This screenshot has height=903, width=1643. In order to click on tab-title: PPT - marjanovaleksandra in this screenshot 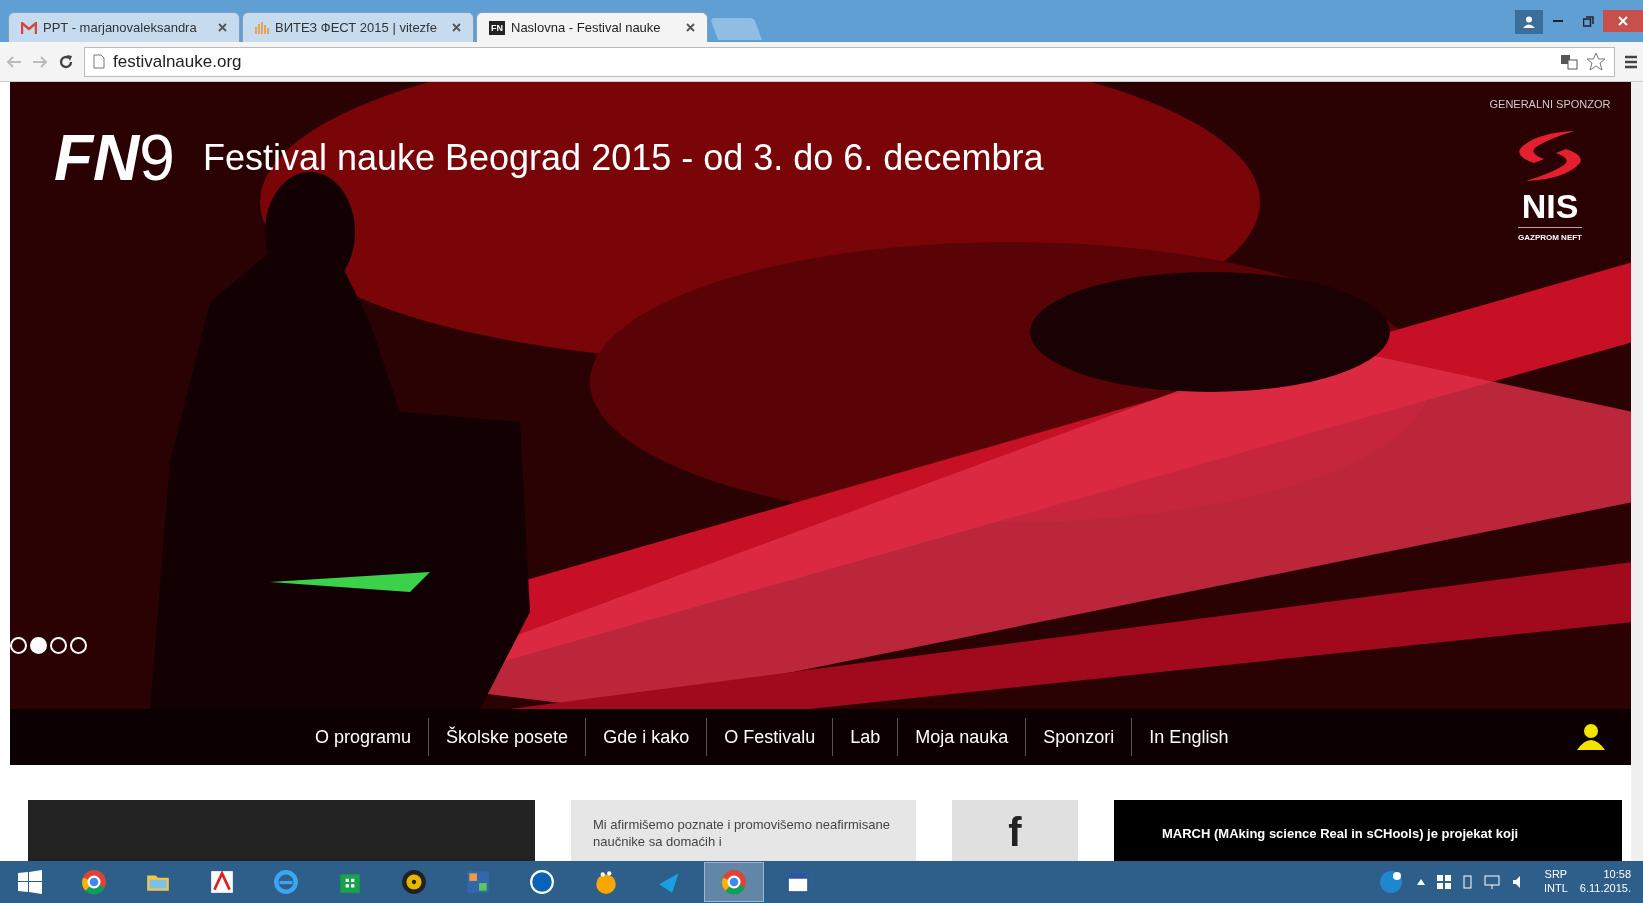, I will do `click(120, 27)`.